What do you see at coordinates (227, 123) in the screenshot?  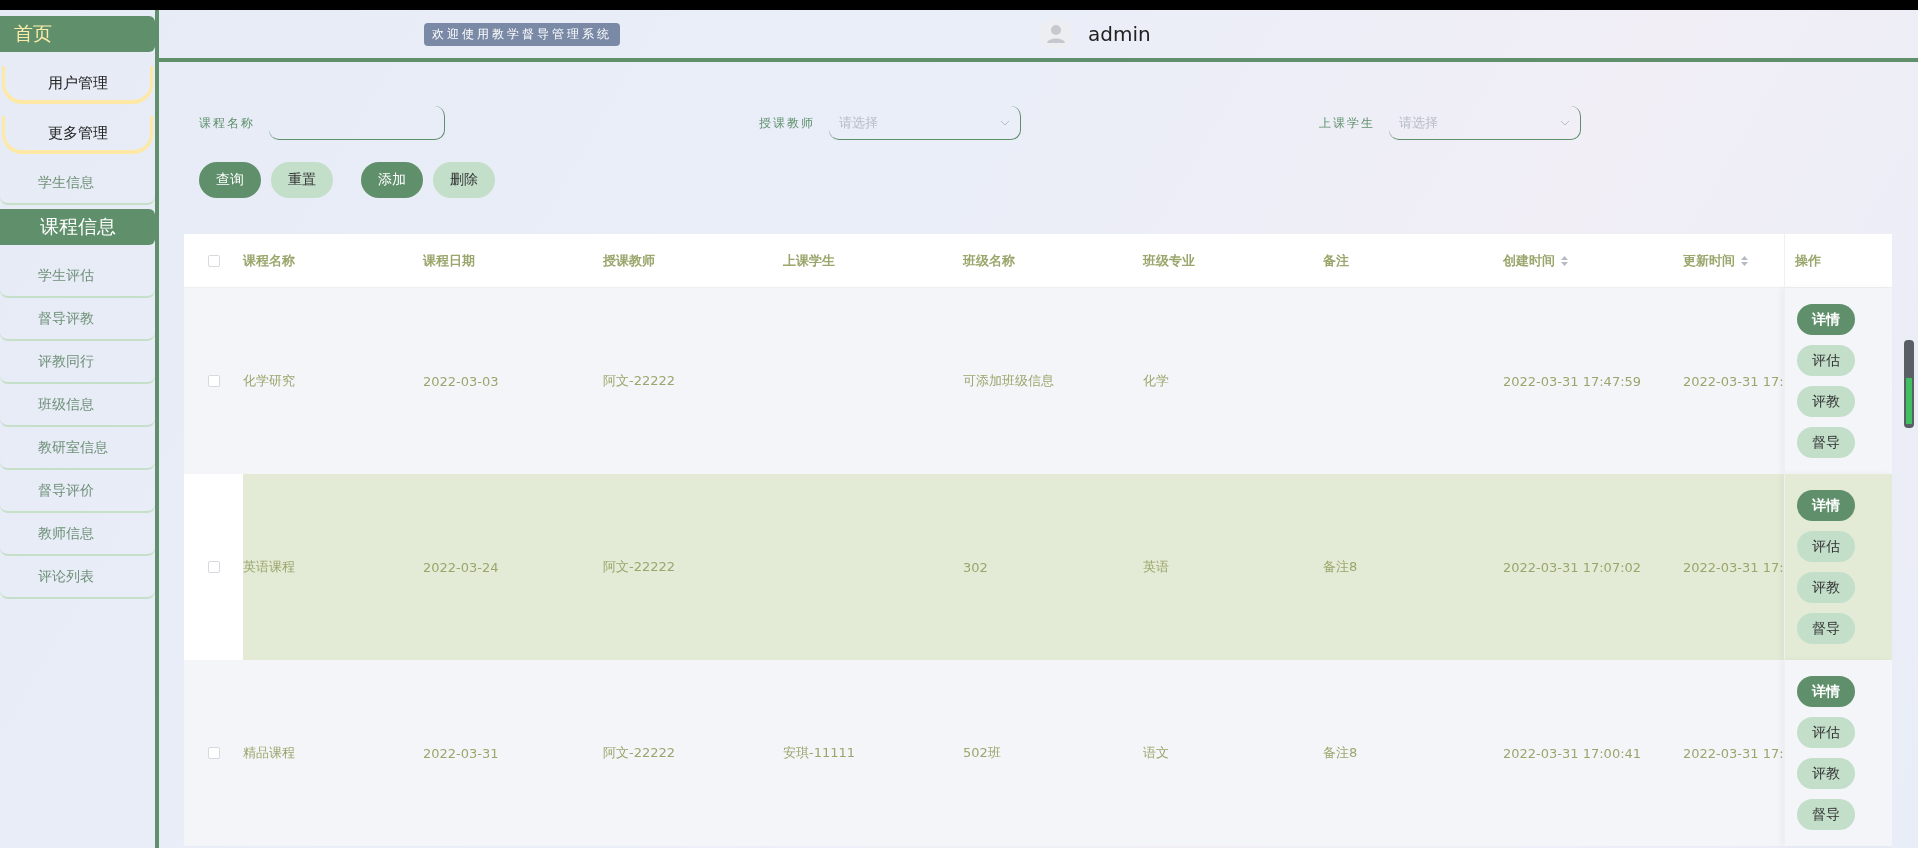 I see `filter-label: 课程名称` at bounding box center [227, 123].